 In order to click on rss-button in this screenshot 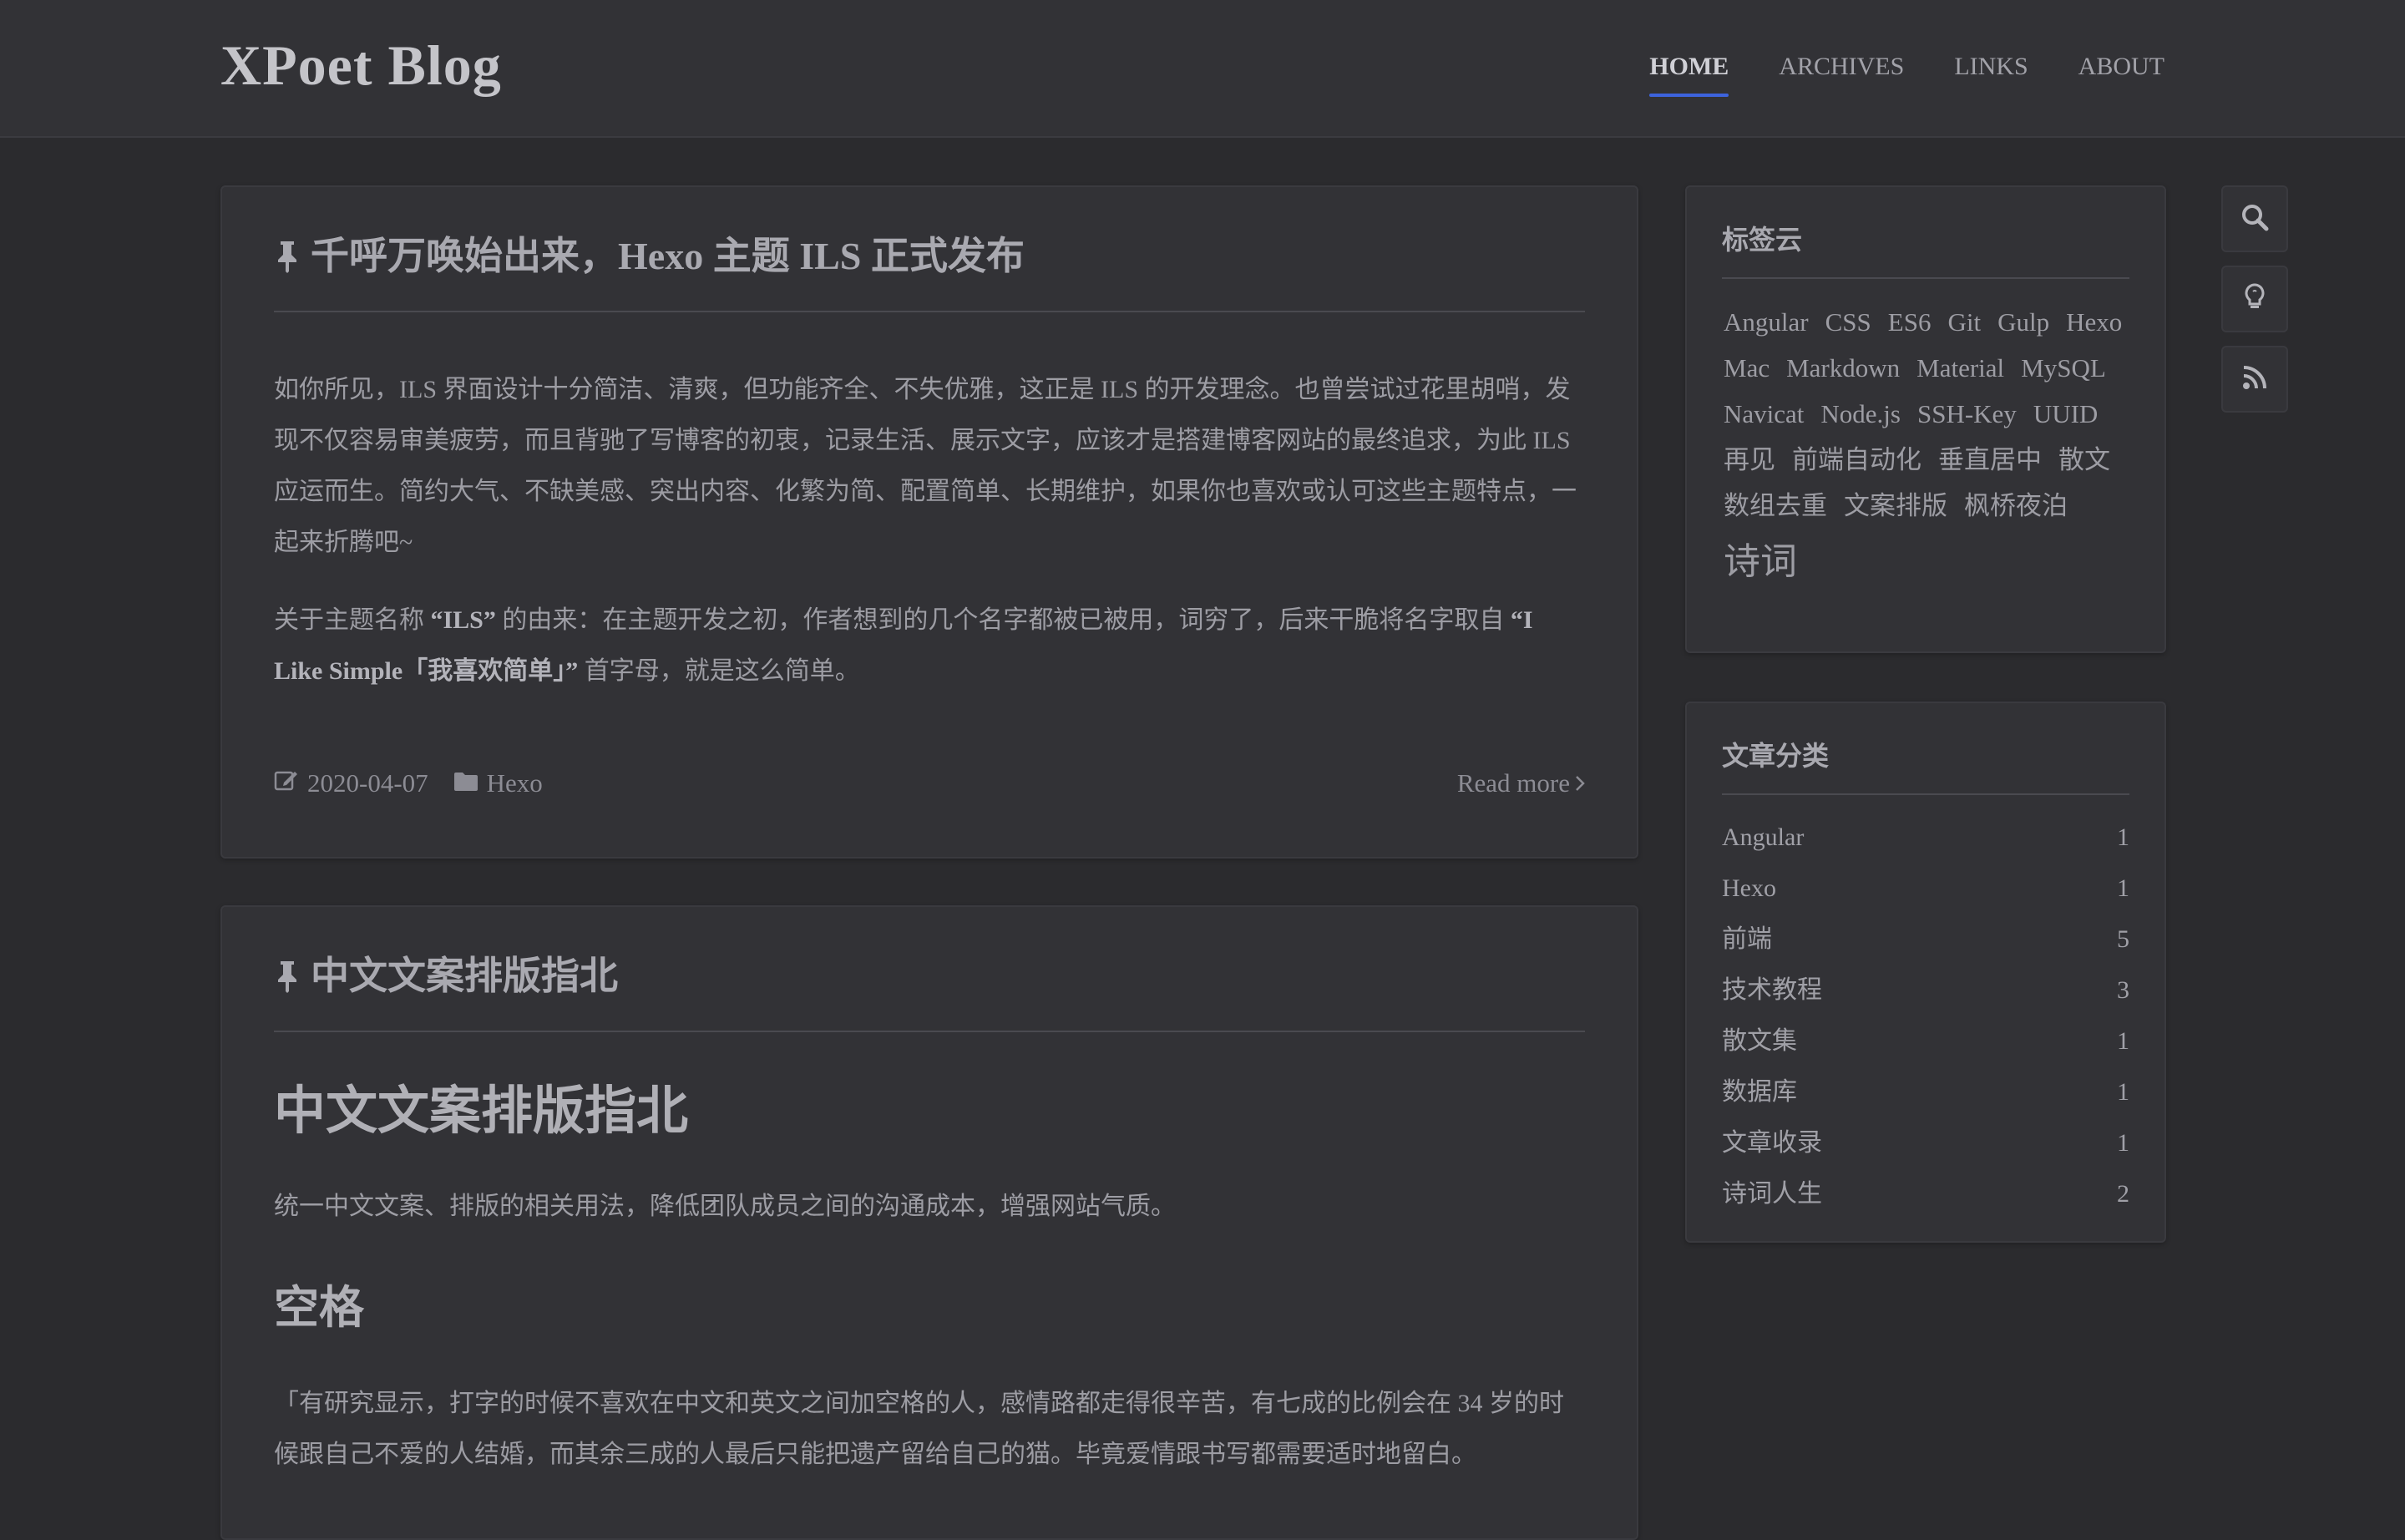, I will do `click(2254, 379)`.